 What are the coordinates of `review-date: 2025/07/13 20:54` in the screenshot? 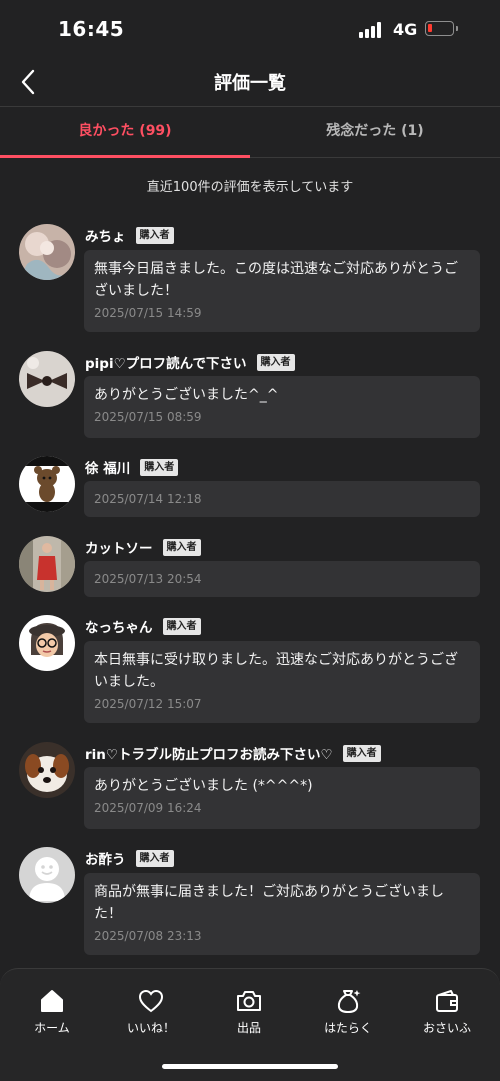 It's located at (148, 579).